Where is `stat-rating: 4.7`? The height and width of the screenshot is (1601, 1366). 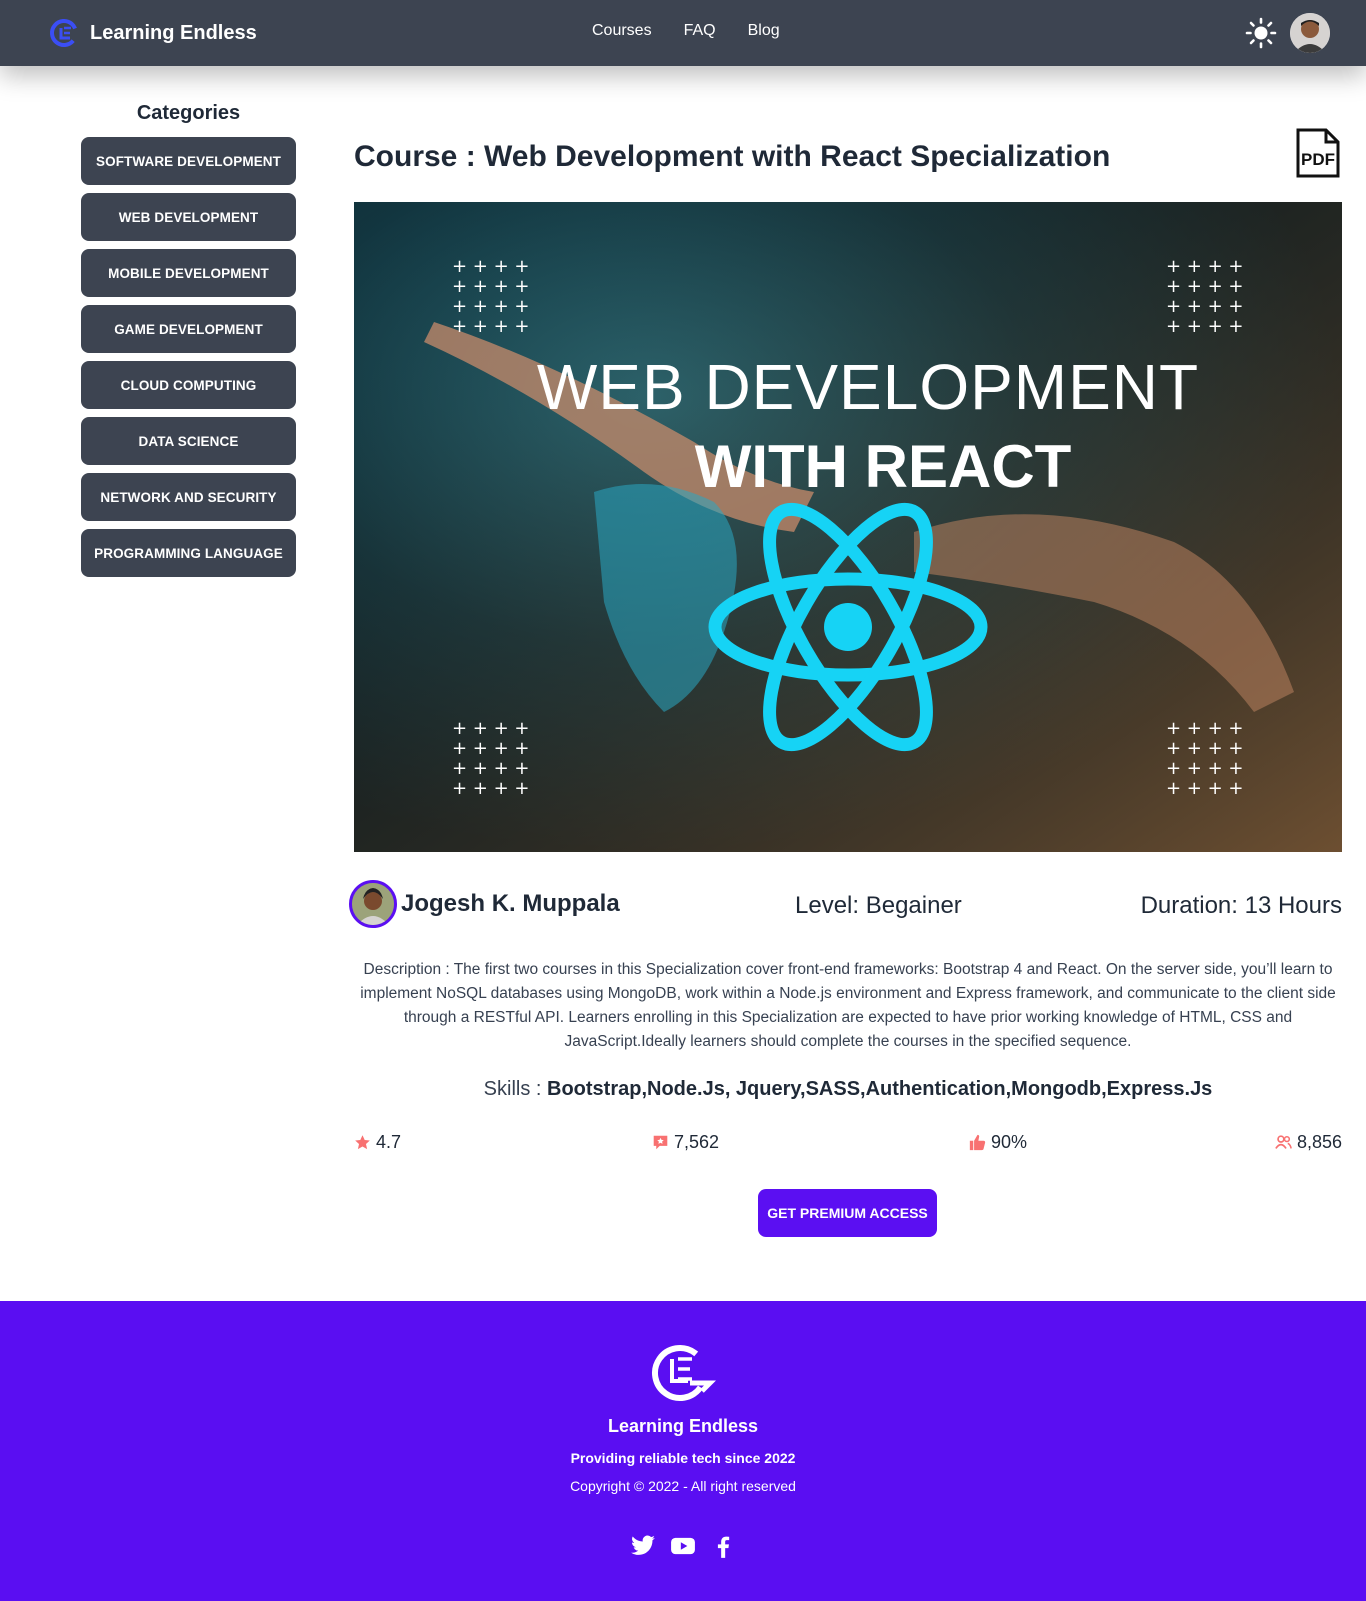 stat-rating: 4.7 is located at coordinates (377, 1142).